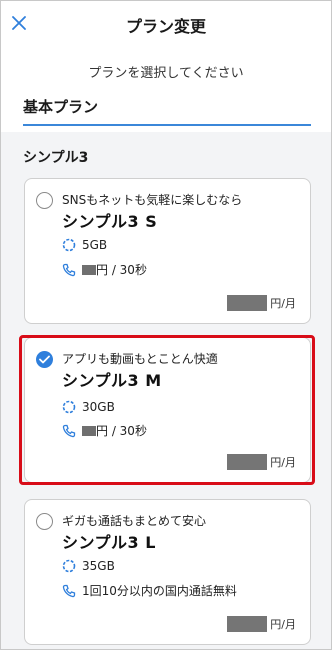 The width and height of the screenshot is (332, 650). Describe the element at coordinates (166, 89) in the screenshot. I see `plan-select-header: プランを選択してください 基本プラン` at that location.